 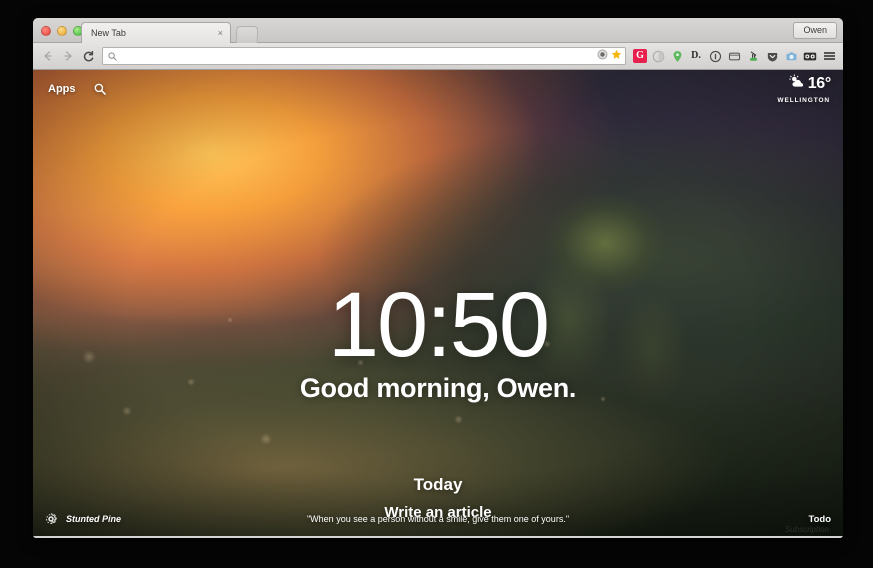 I want to click on todo-link: Todo, so click(x=819, y=519).